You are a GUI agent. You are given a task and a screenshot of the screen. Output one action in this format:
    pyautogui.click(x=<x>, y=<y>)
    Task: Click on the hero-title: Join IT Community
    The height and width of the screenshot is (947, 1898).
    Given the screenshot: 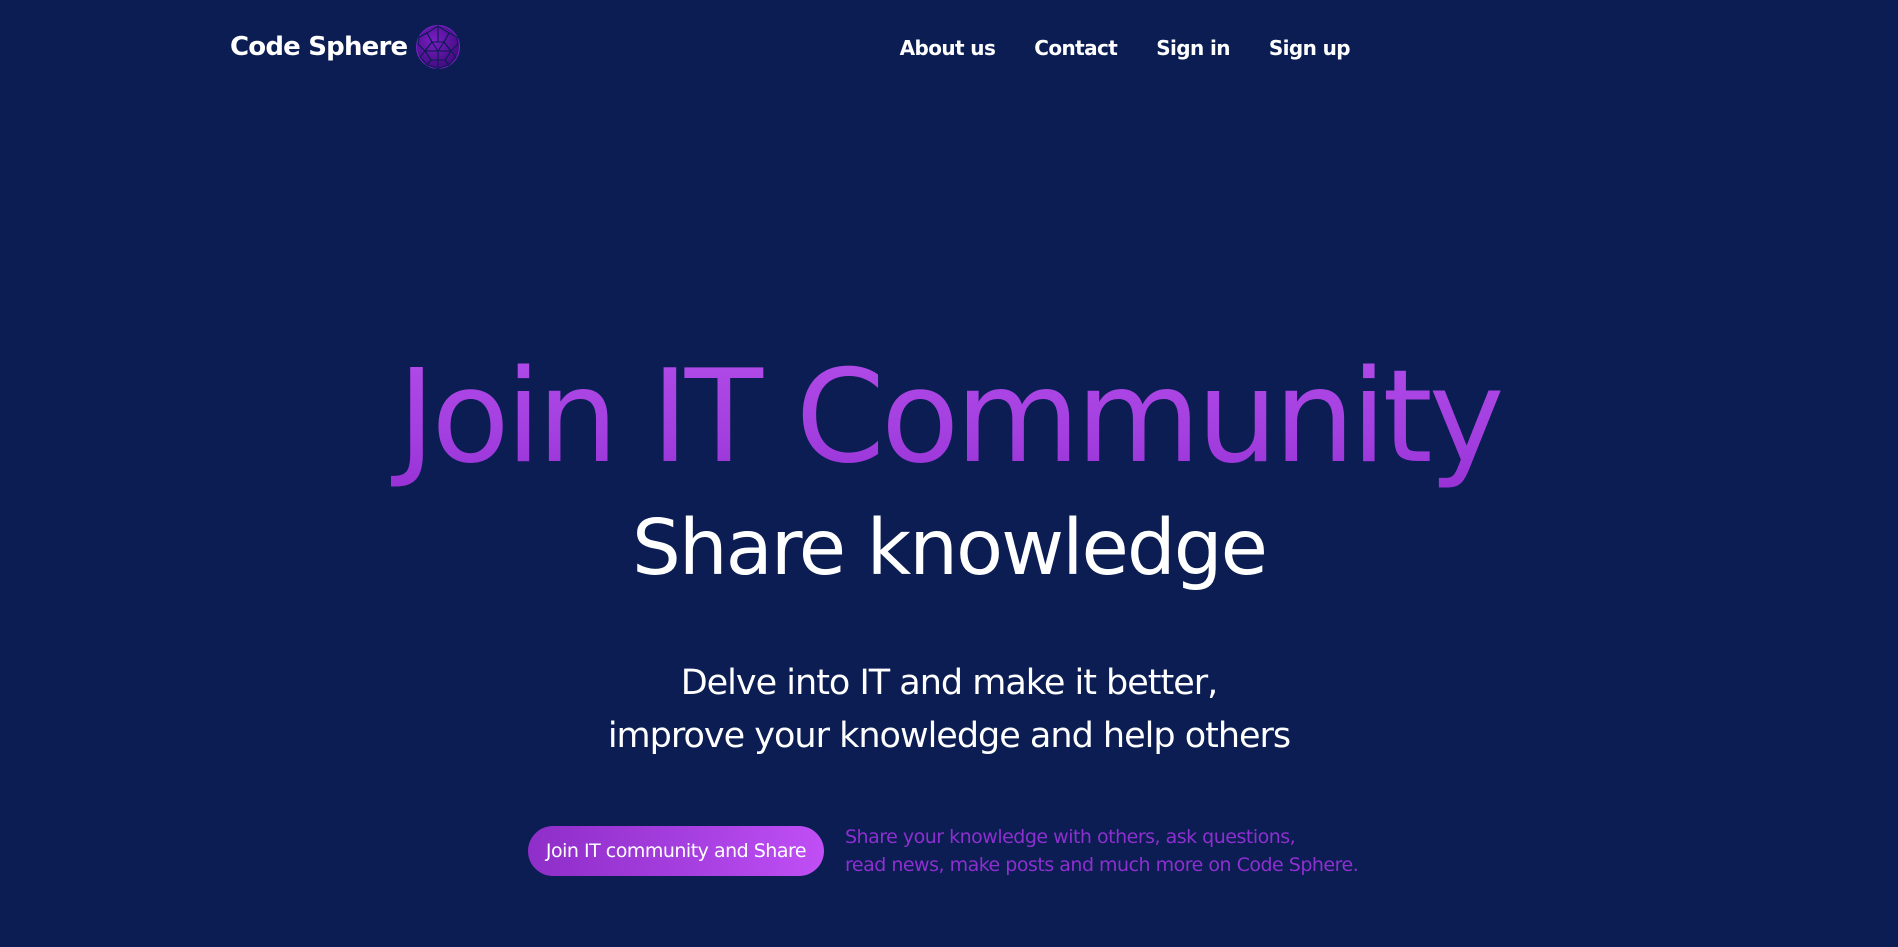 What is the action you would take?
    pyautogui.click(x=949, y=418)
    